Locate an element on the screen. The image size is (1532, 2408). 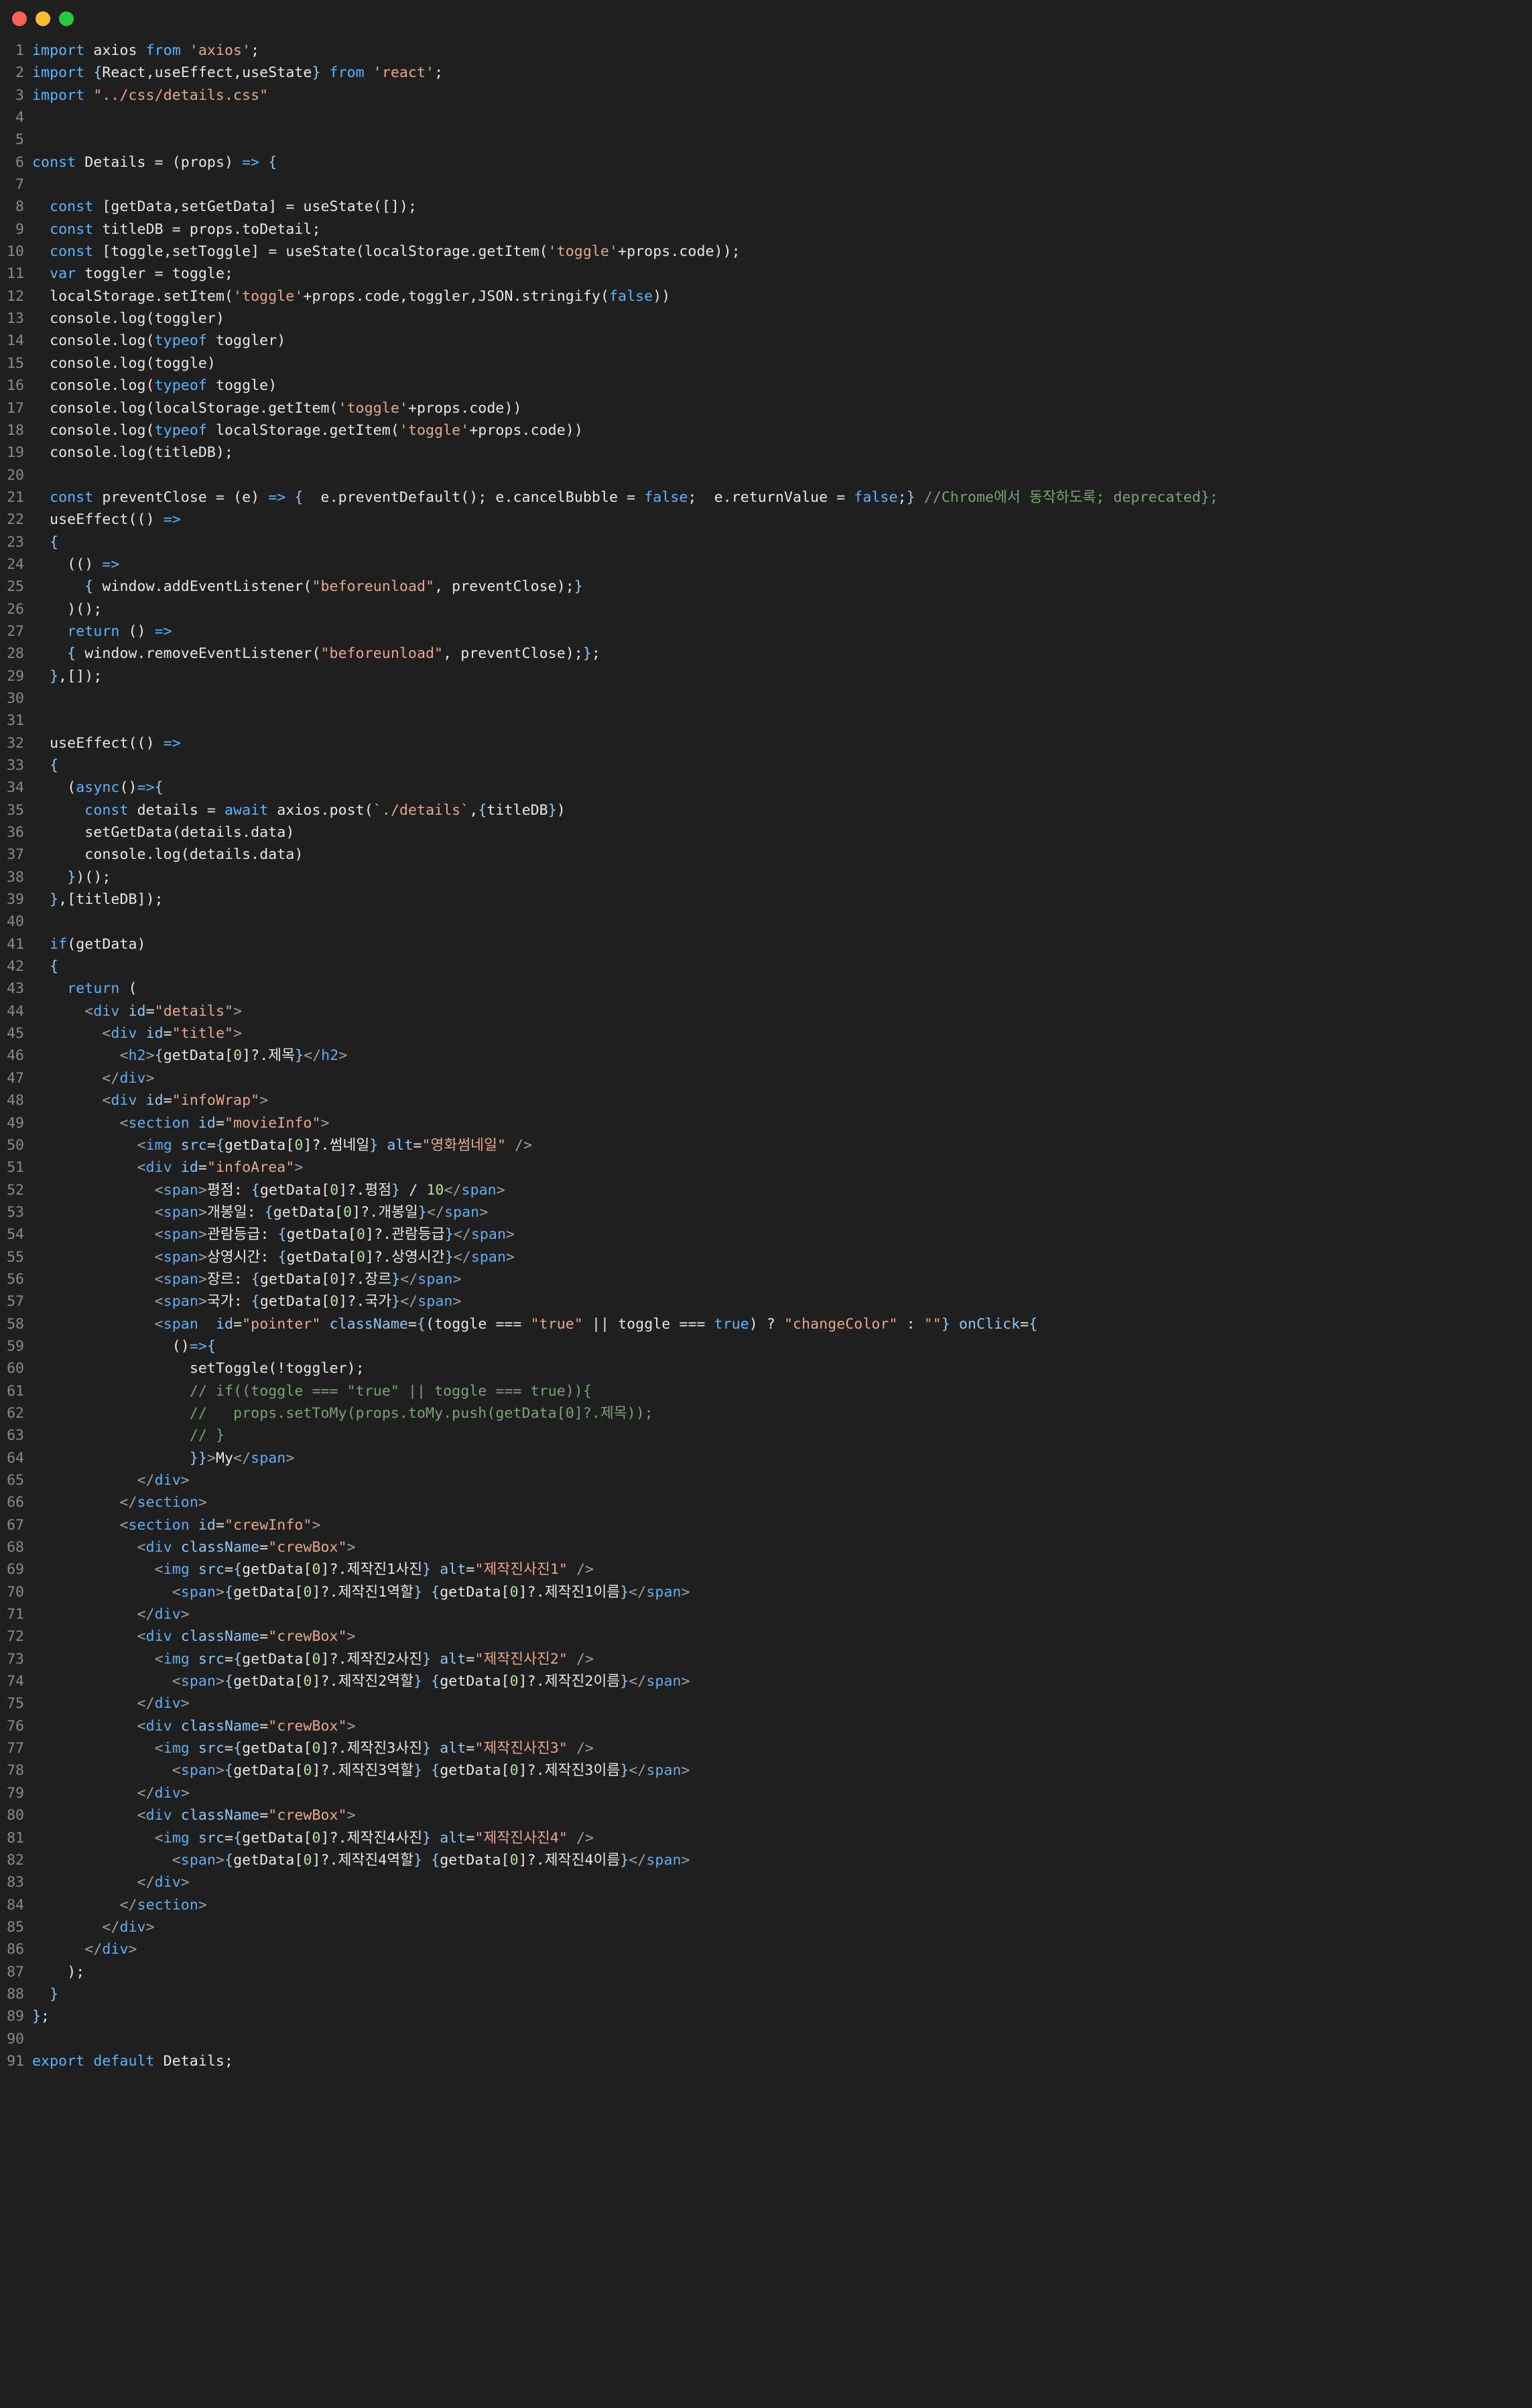
line-number: 51 is located at coordinates (16, 1168).